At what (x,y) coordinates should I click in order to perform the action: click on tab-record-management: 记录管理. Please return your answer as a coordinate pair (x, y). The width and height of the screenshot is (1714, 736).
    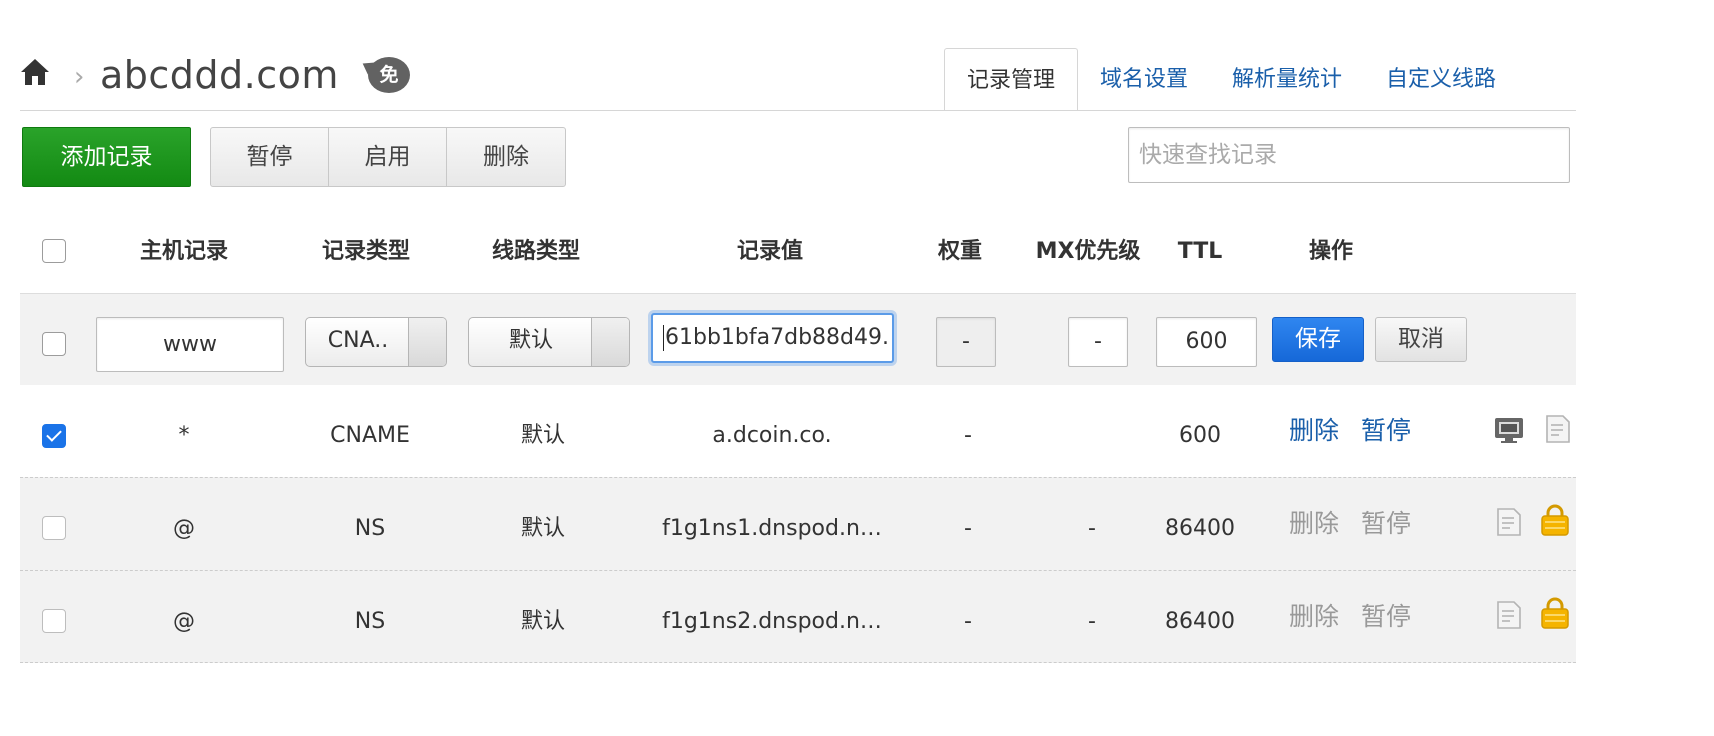
    Looking at the image, I should click on (1011, 79).